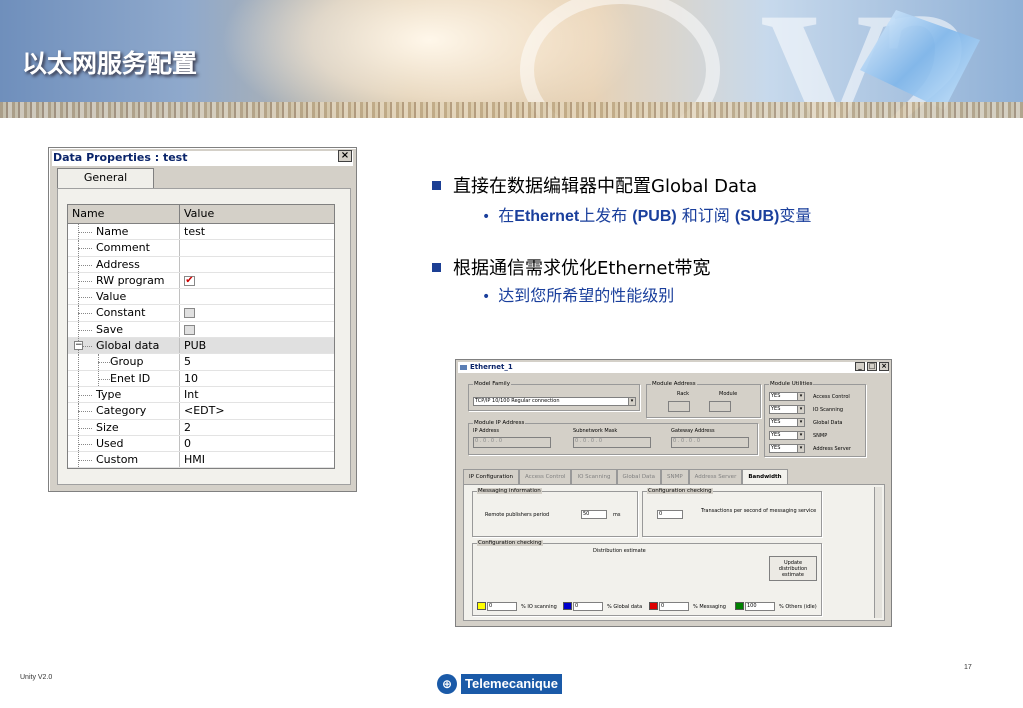 This screenshot has height=708, width=1023. I want to click on tab-access-control: Access Control, so click(545, 476).